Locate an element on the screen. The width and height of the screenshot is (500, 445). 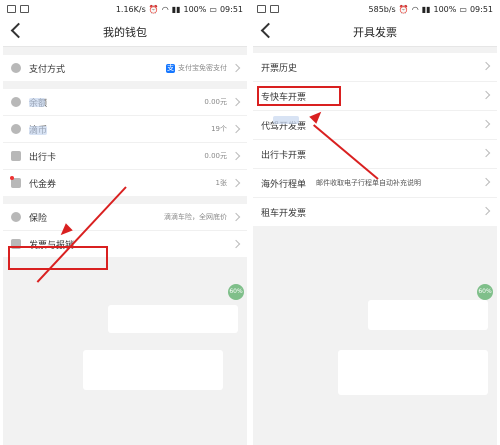
didi-coin-icon is located at coordinates (16, 129).